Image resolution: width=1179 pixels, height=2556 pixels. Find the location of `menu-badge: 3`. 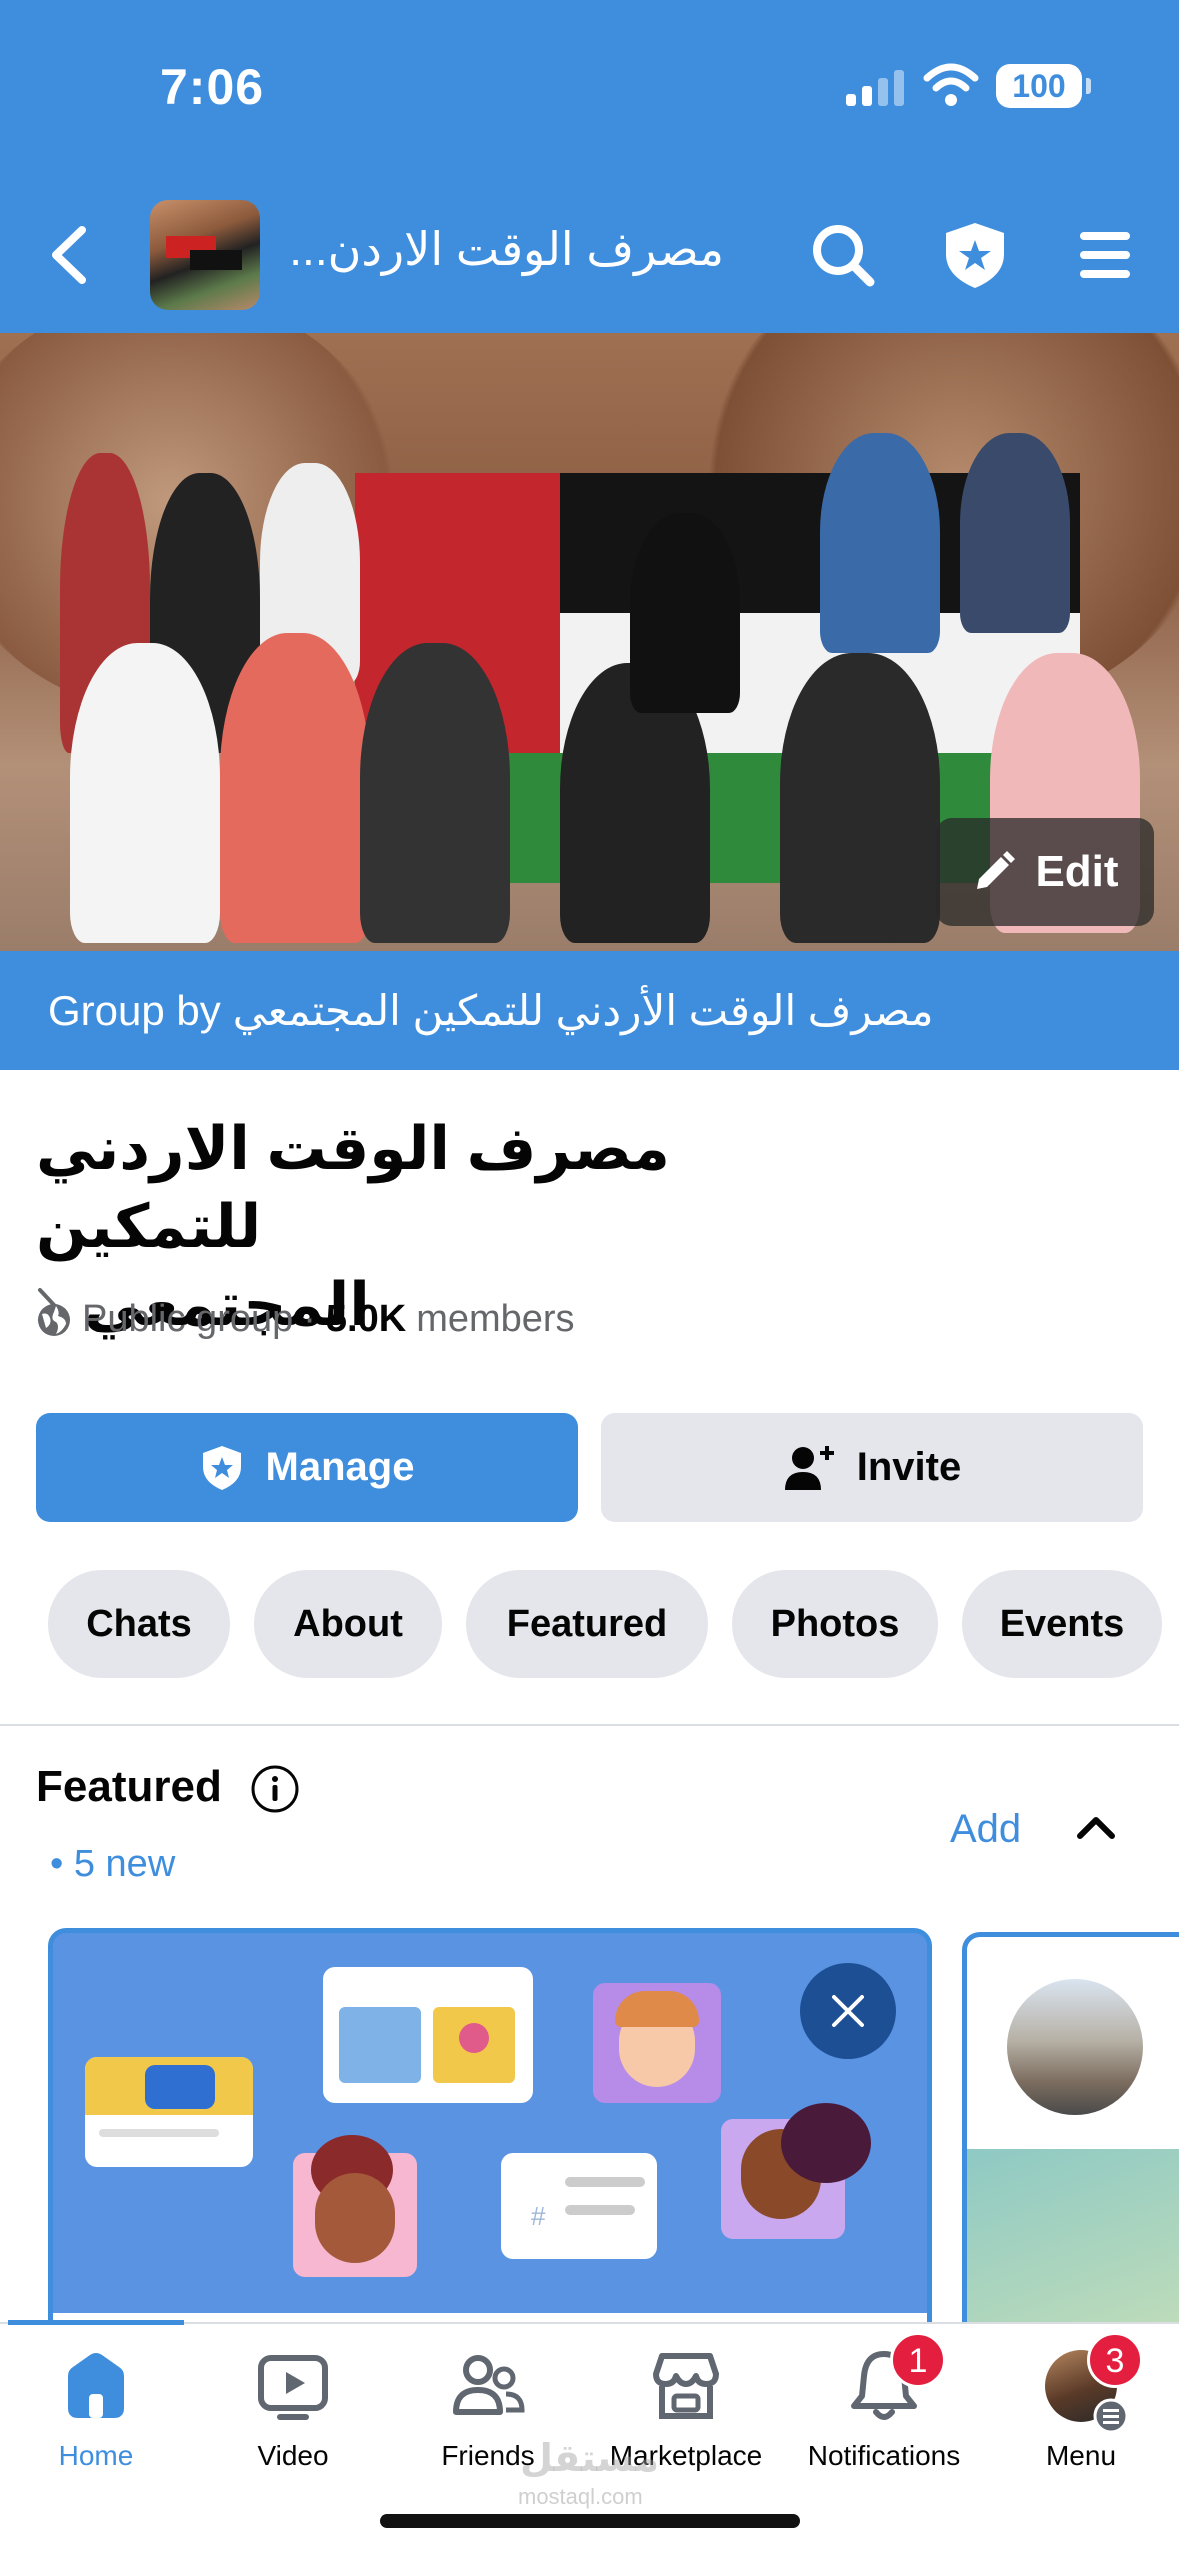

menu-badge: 3 is located at coordinates (1115, 2360).